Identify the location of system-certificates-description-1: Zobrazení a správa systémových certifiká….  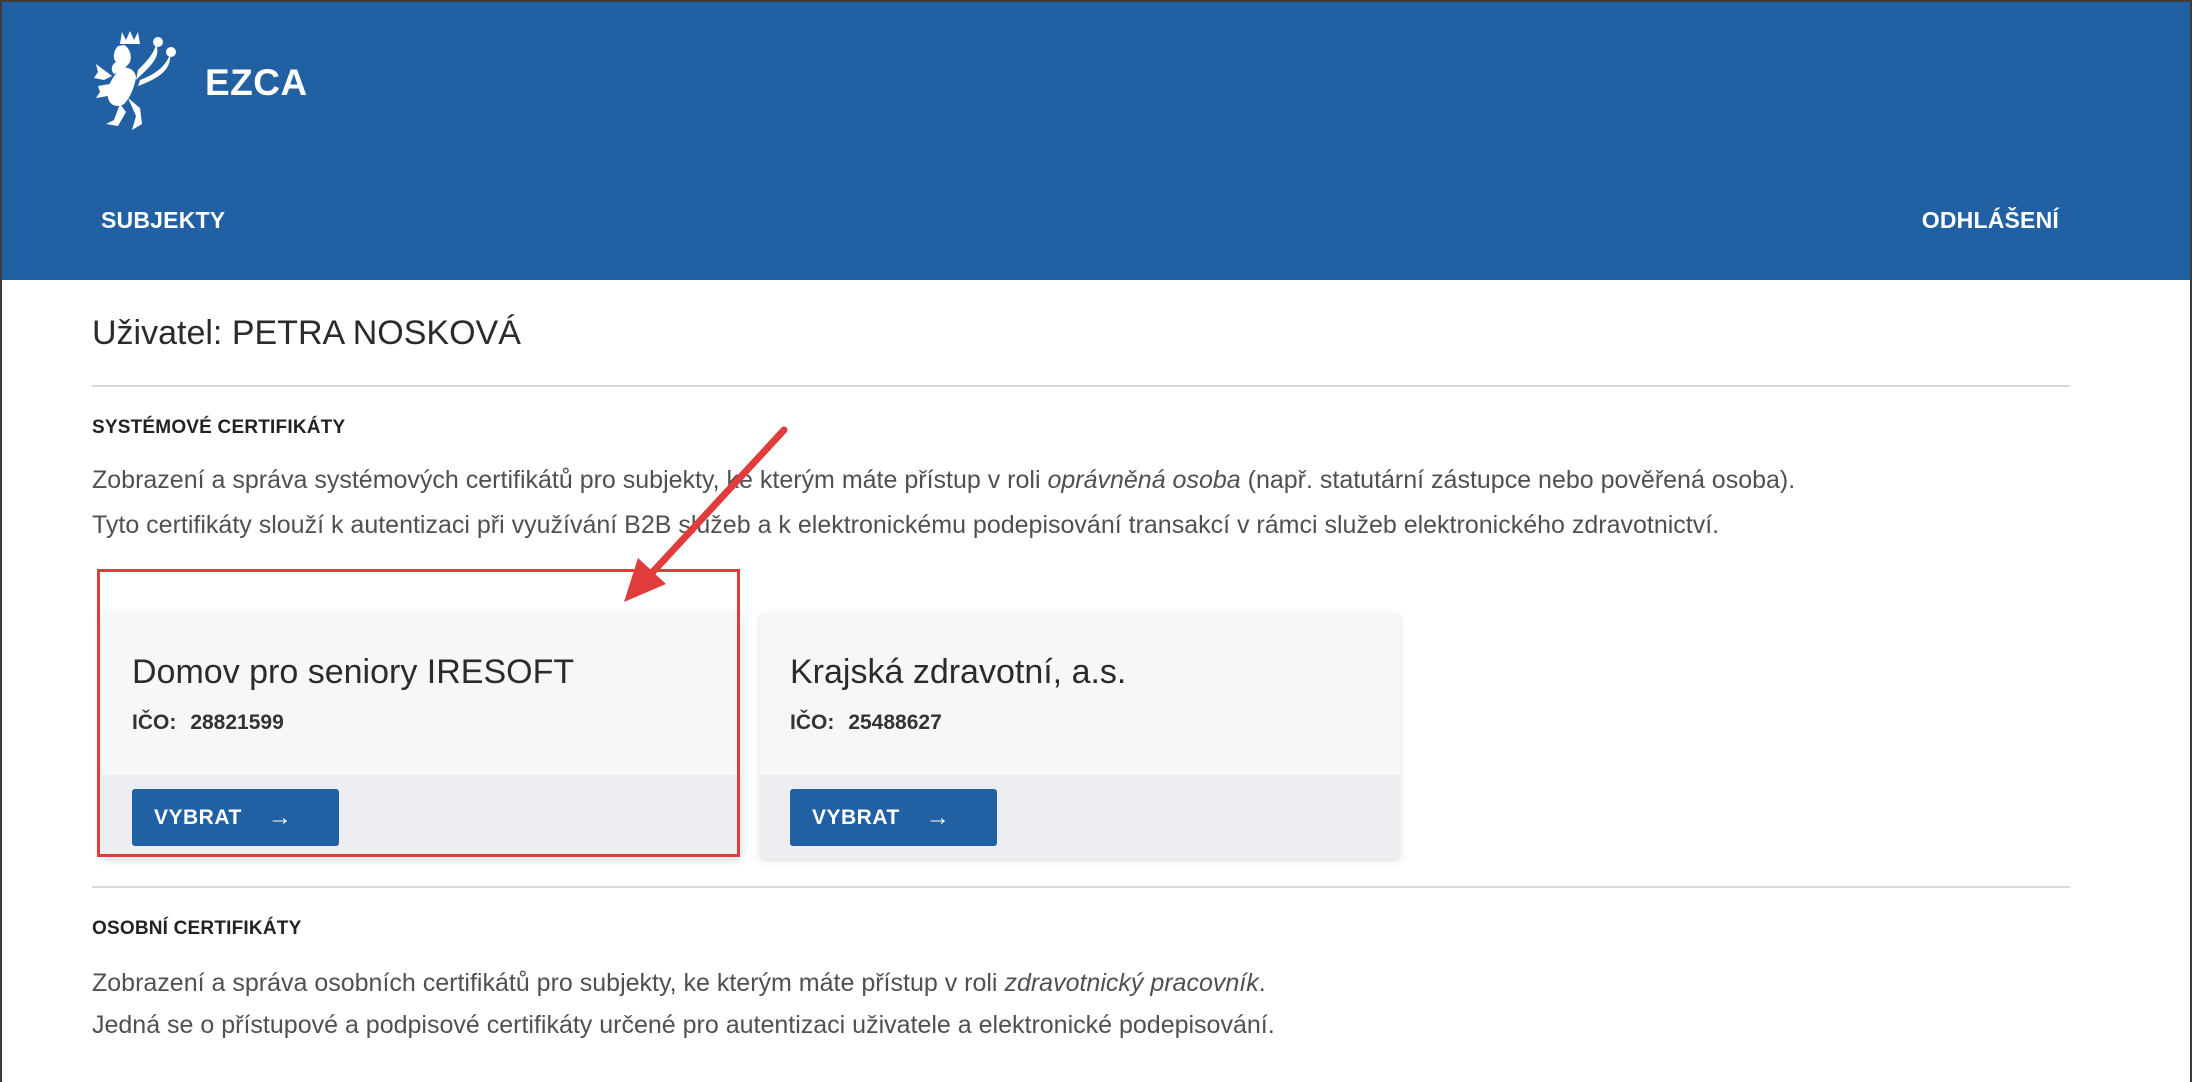
(944, 480).